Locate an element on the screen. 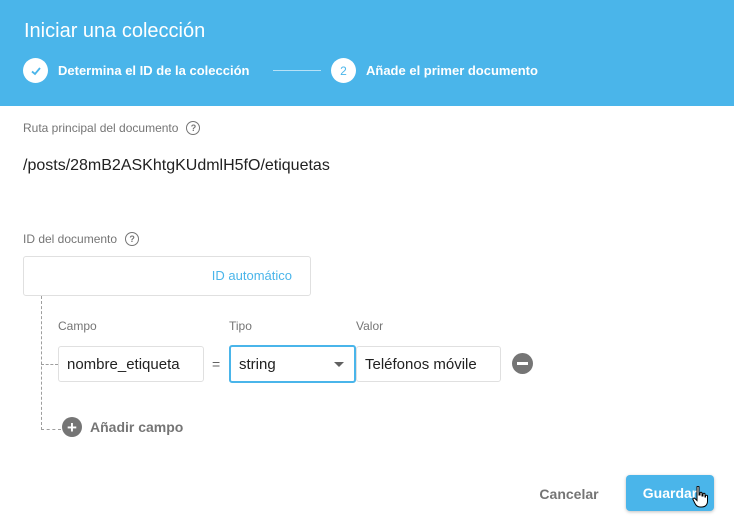 Image resolution: width=734 pixels, height=532 pixels. step-1-label: Determina el ID de la colección is located at coordinates (154, 70).